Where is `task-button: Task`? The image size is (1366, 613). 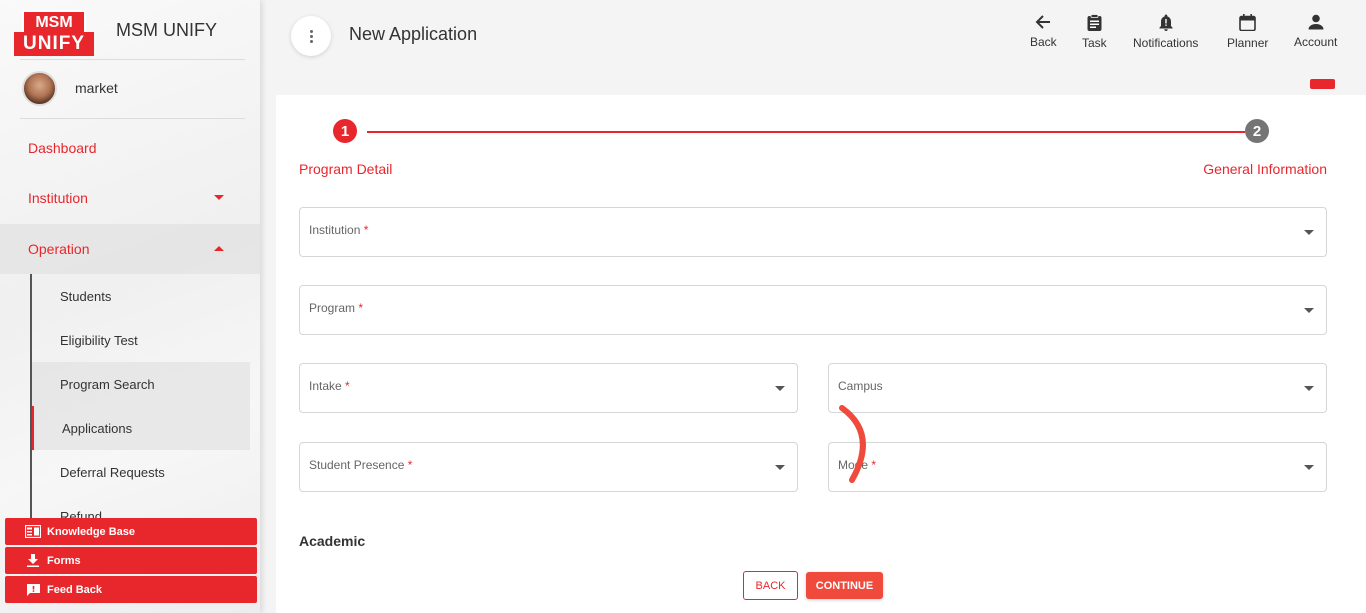 task-button: Task is located at coordinates (1094, 32).